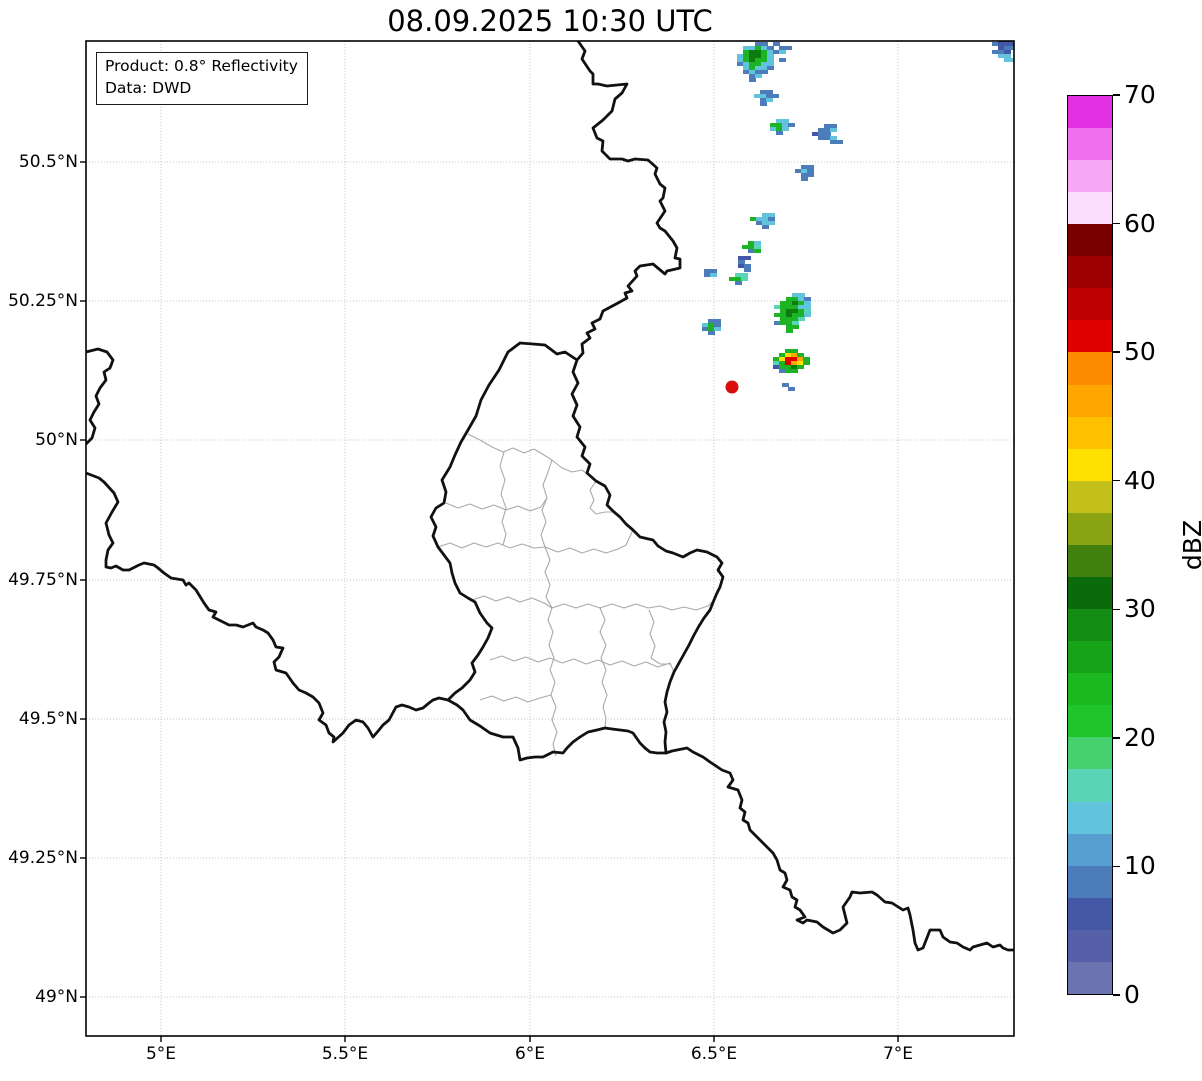  What do you see at coordinates (56, 997) in the screenshot?
I see `y-tick-label: 49°N` at bounding box center [56, 997].